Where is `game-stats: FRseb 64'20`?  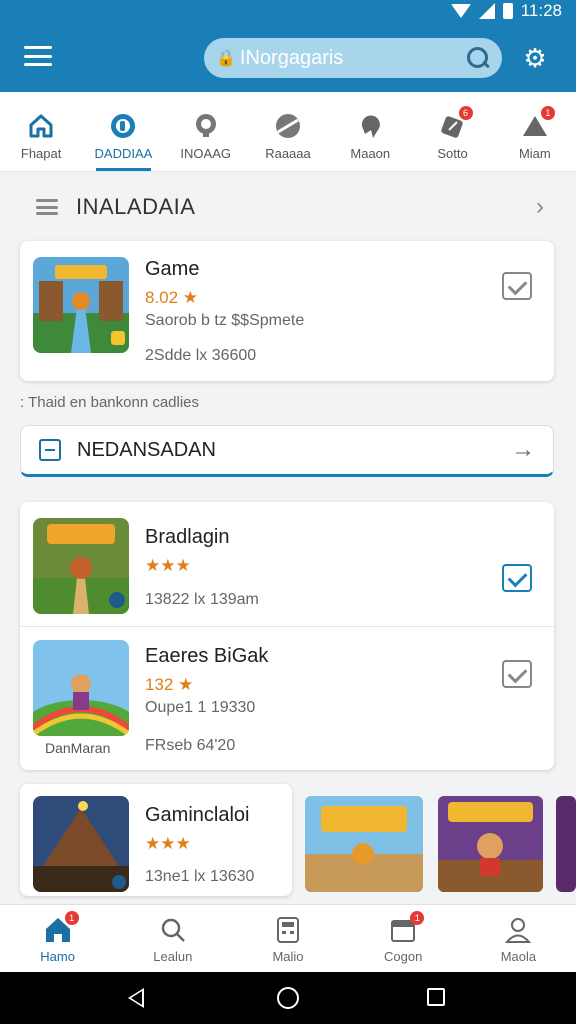 game-stats: FRseb 64'20 is located at coordinates (190, 745).